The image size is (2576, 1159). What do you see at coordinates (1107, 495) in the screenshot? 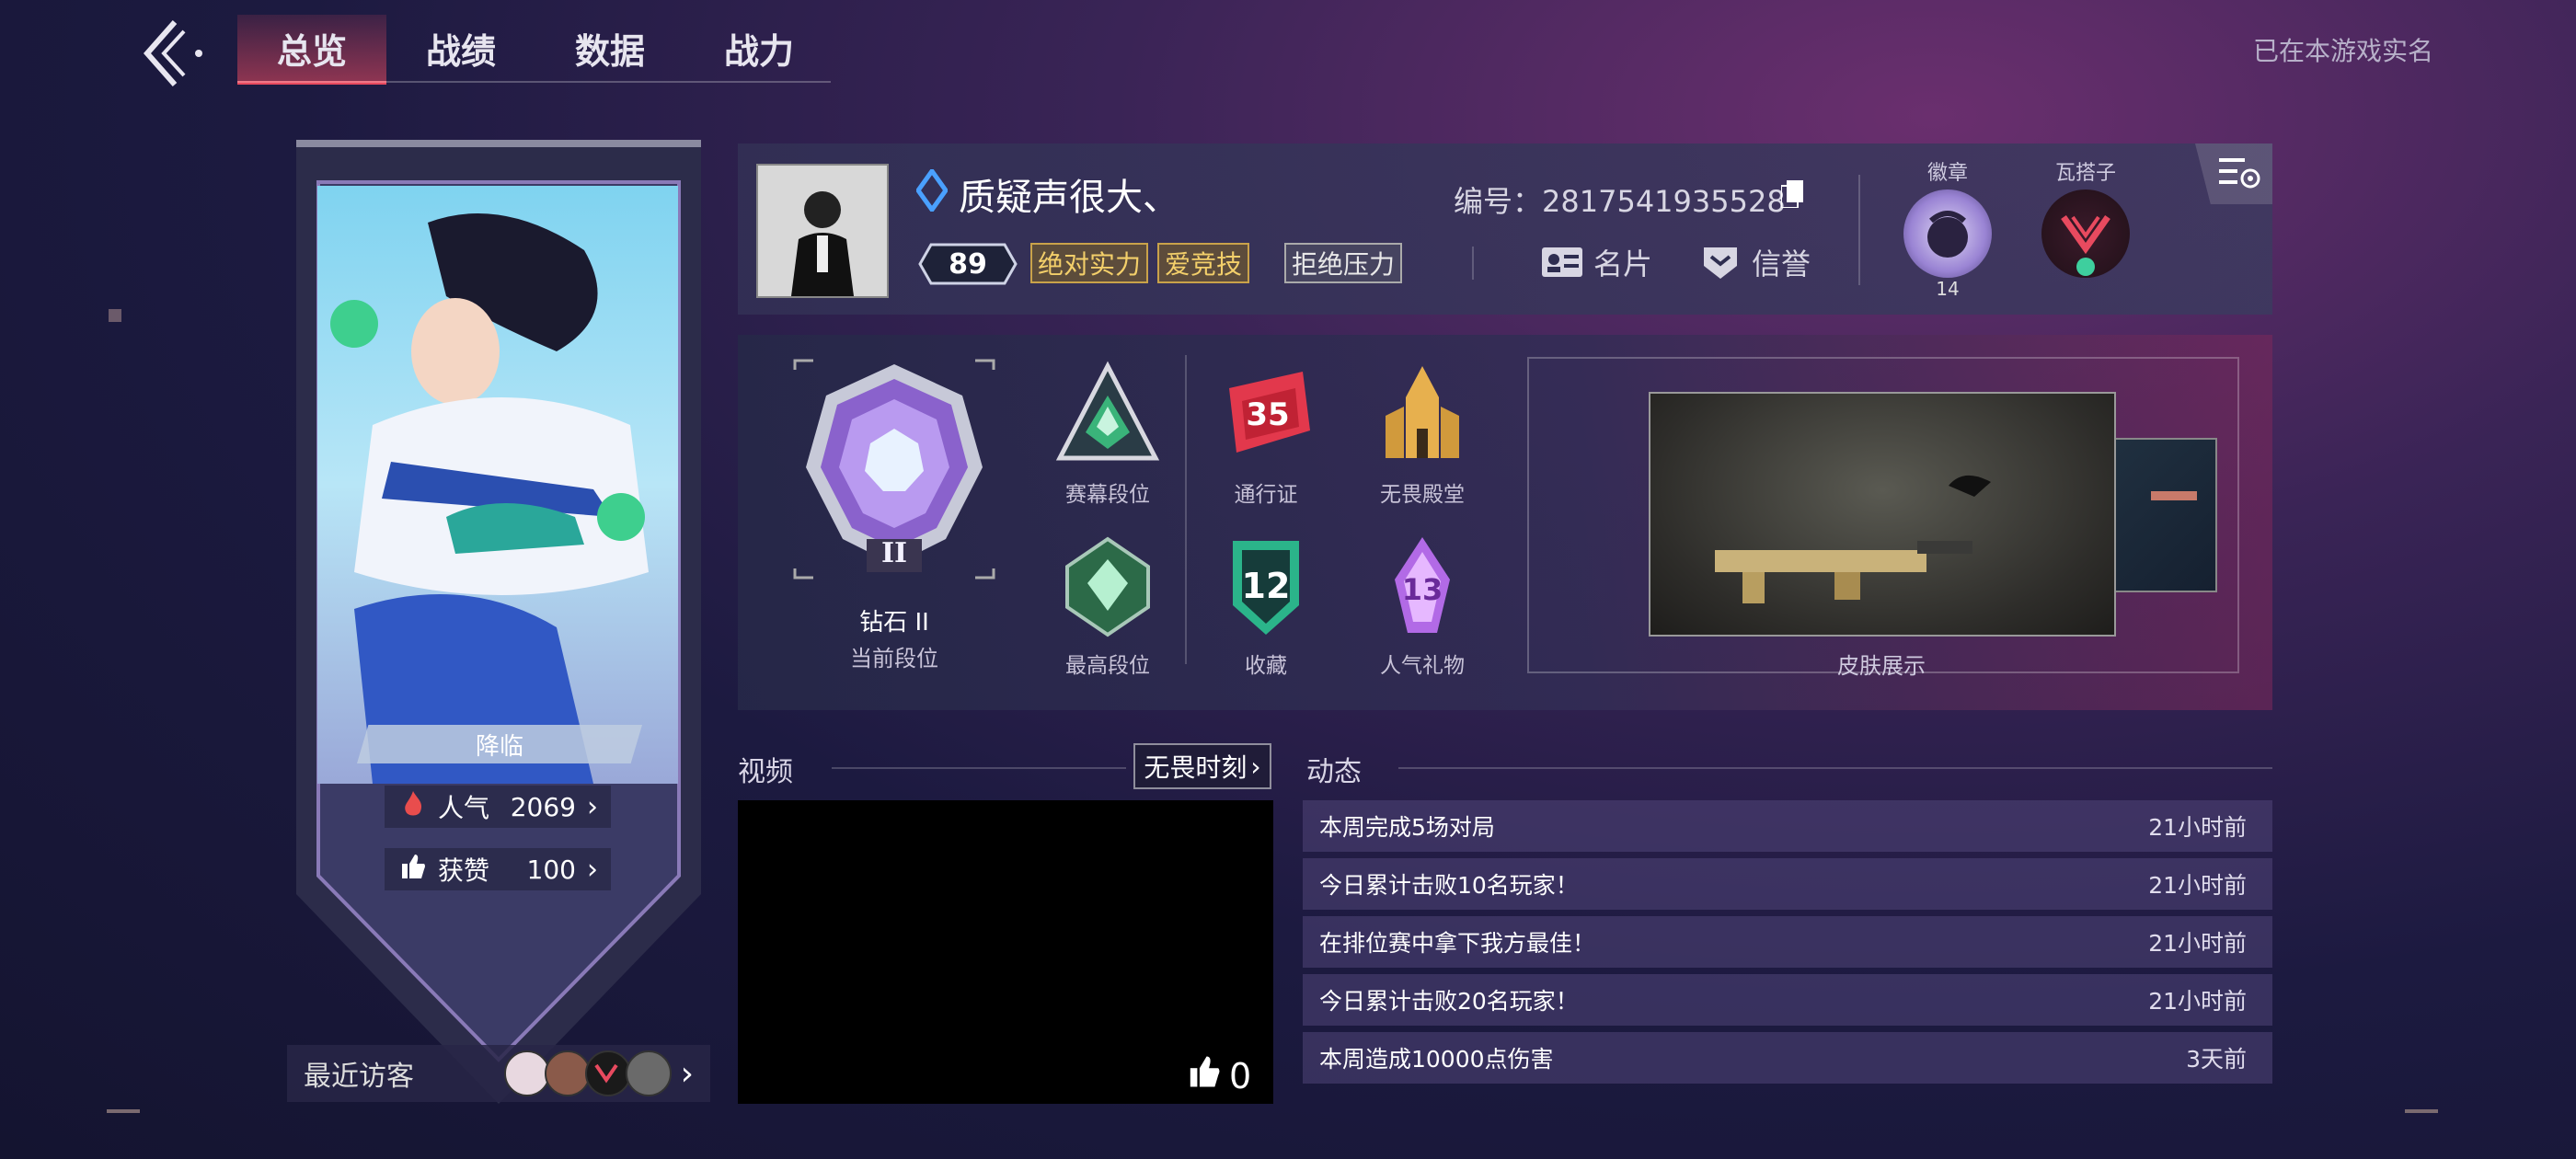
I see `rank-item-label: 赛幕段位` at bounding box center [1107, 495].